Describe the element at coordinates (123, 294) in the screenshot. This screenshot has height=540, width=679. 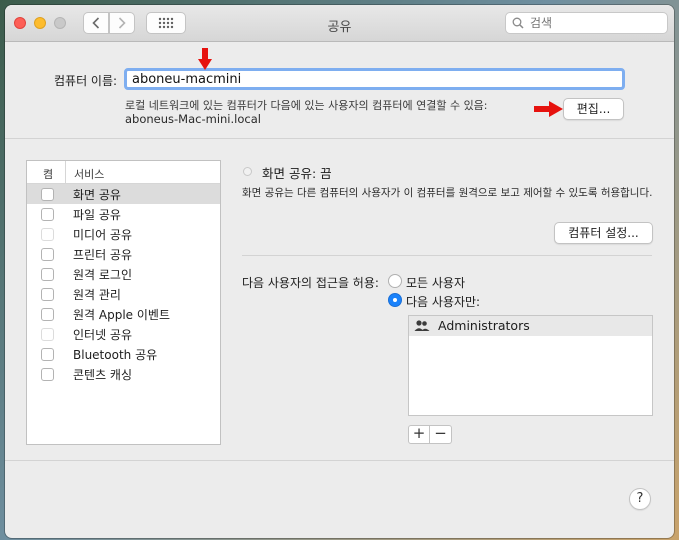
I see `list-item: 원격 관리` at that location.